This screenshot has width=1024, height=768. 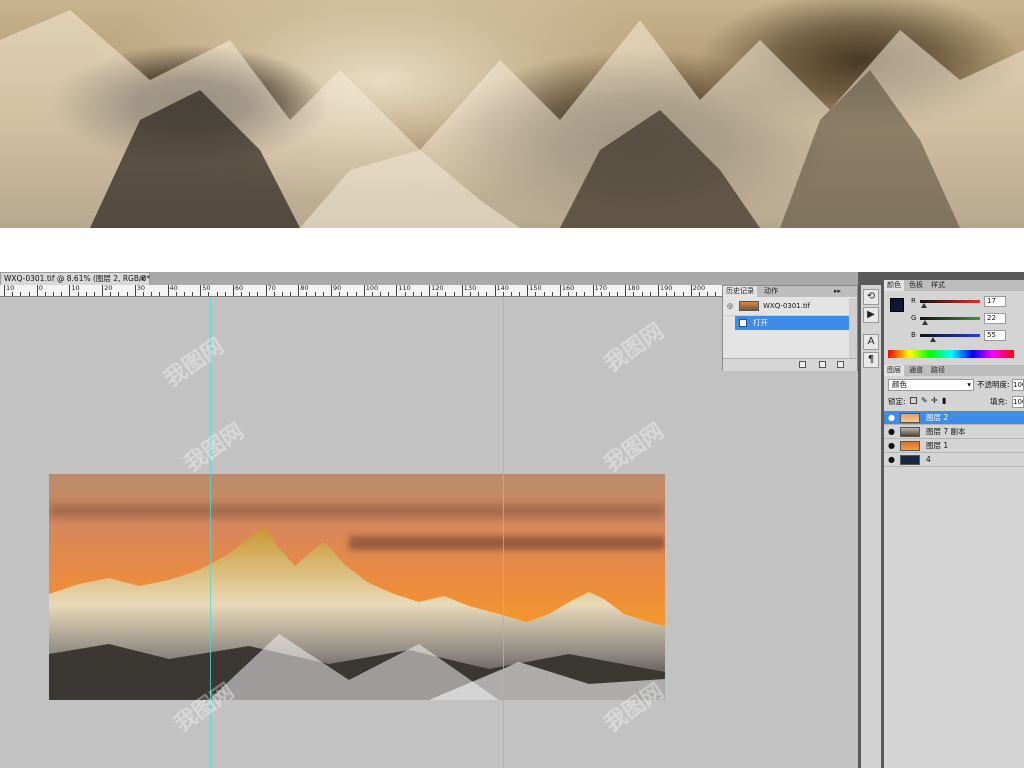 What do you see at coordinates (337, 288) in the screenshot?
I see `ruler-label: 90` at bounding box center [337, 288].